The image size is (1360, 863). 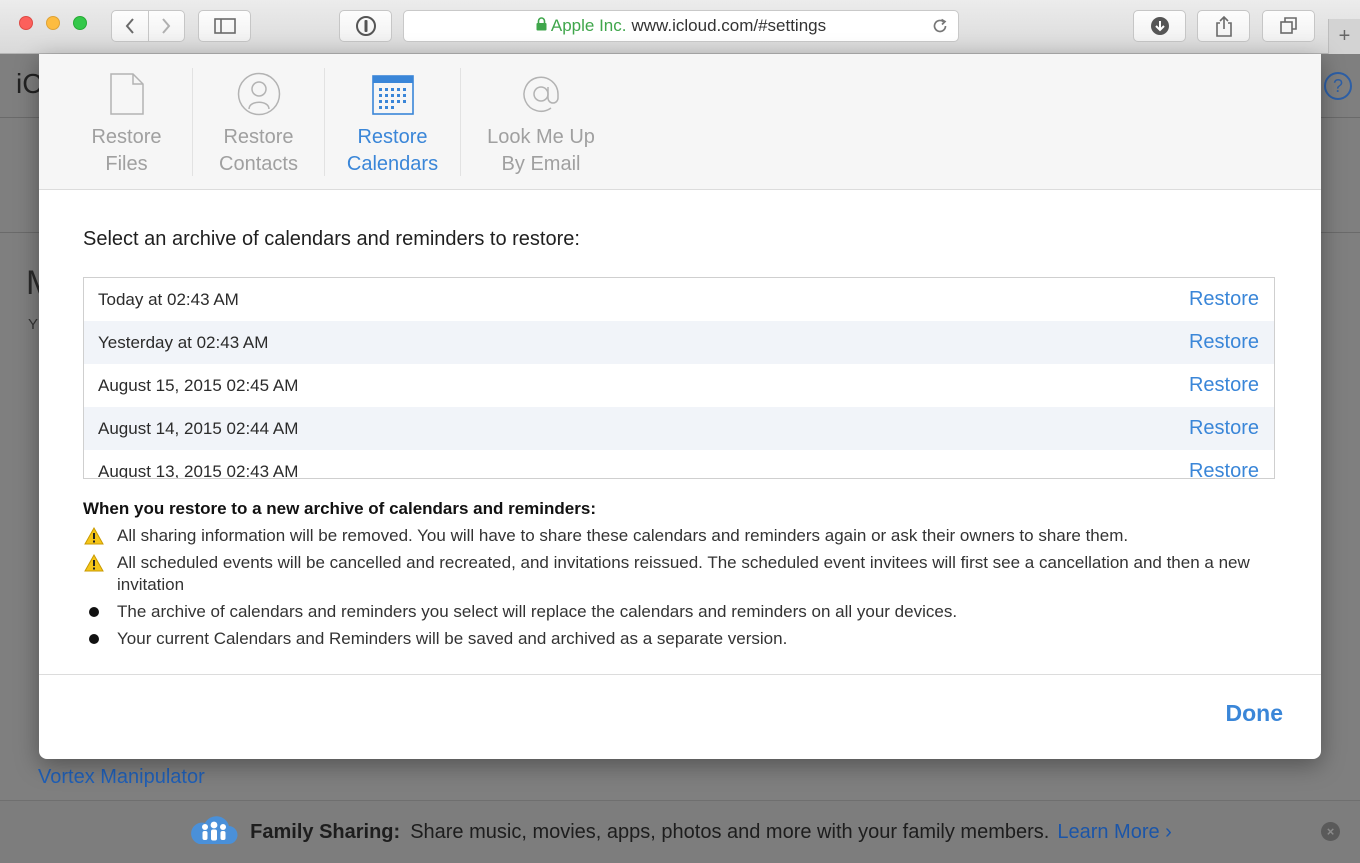 I want to click on chevron-right-icon, so click(x=166, y=26).